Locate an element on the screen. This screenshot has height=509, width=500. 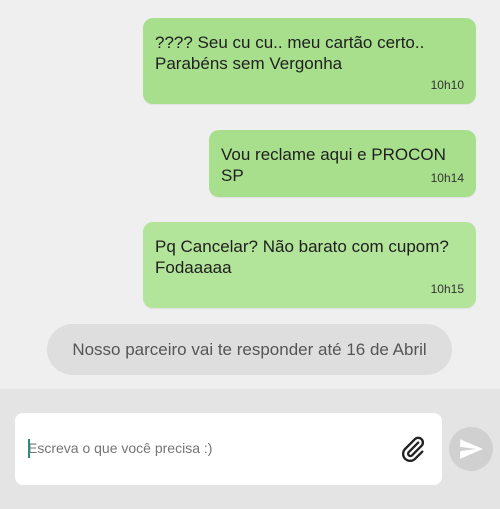
message-text-line: Vou reclame aqui e PROCON SP is located at coordinates (333, 165).